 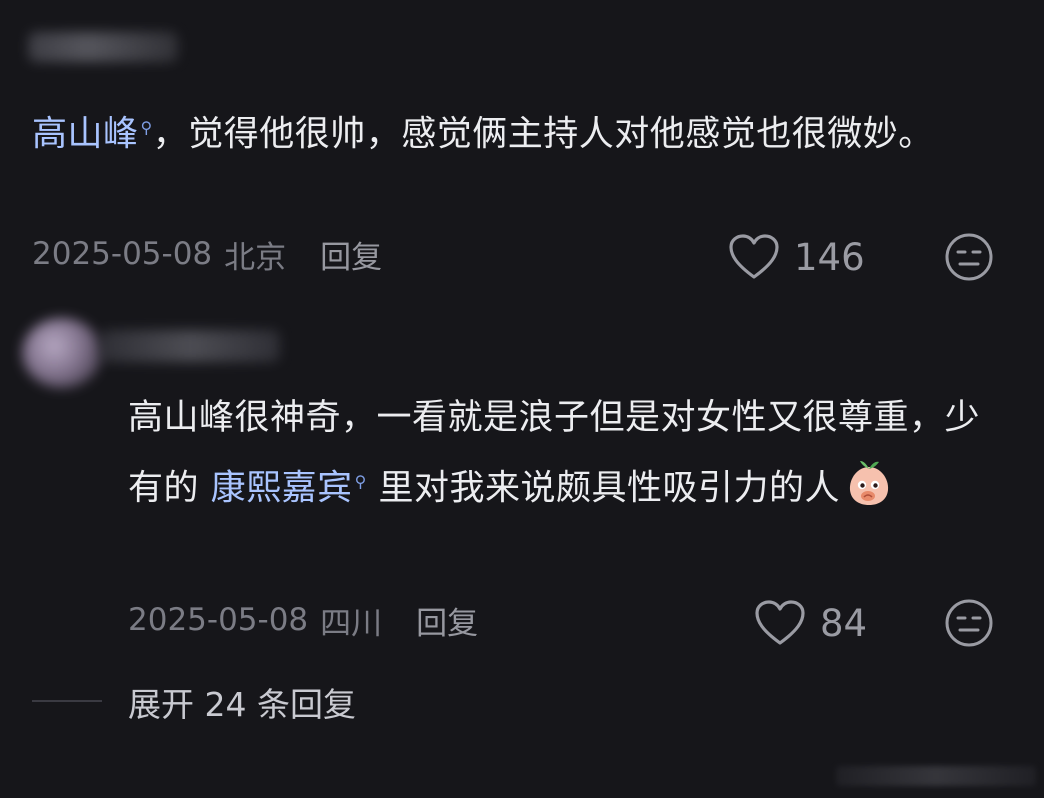 I want to click on comment-1-mention-link: 高山峰, so click(x=85, y=135).